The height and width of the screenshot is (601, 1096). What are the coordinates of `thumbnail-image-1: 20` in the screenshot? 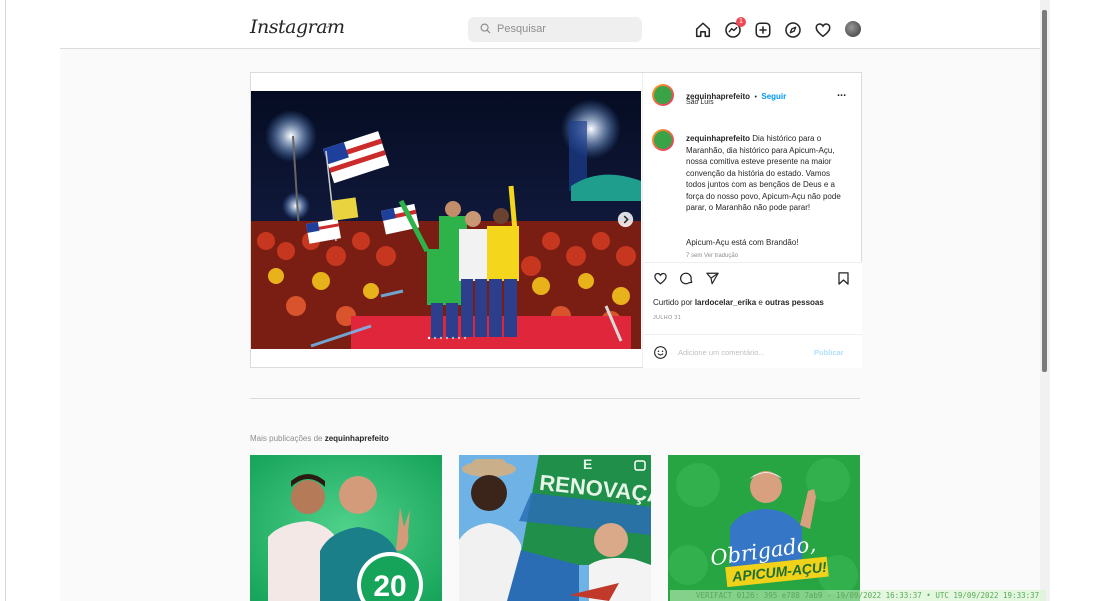 It's located at (346, 528).